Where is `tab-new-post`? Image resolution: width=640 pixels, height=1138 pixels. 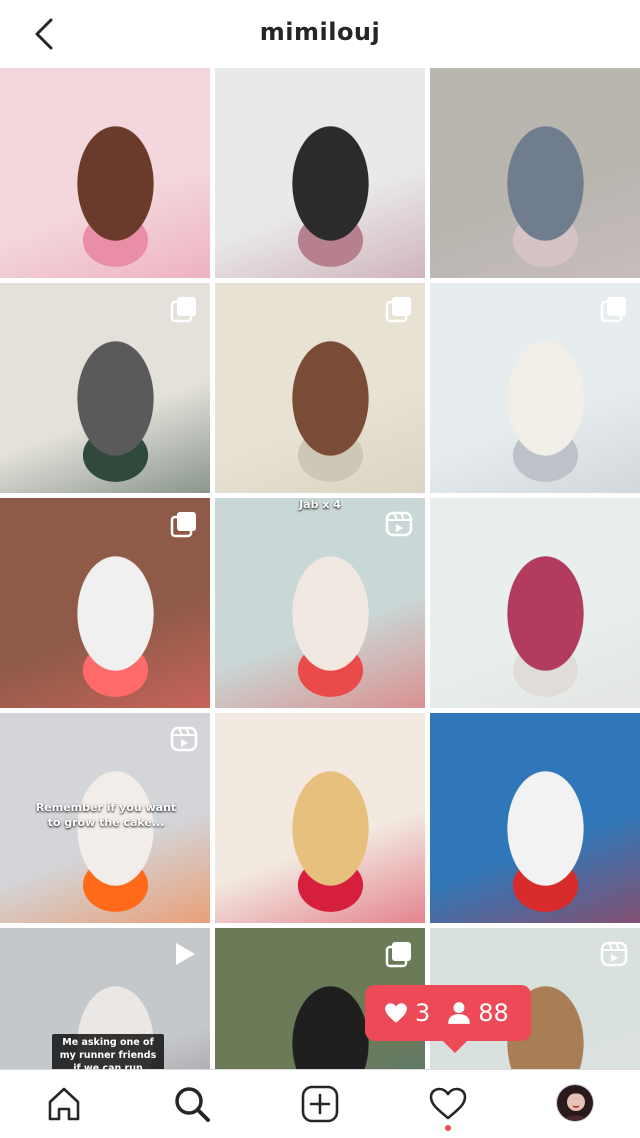
tab-new-post is located at coordinates (320, 1104).